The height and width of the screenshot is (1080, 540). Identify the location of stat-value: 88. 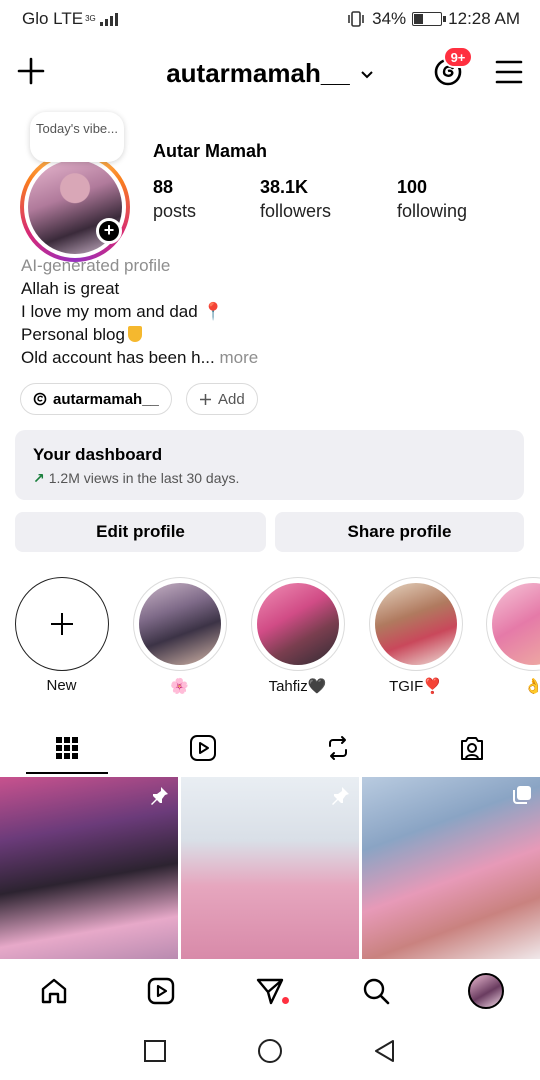
(163, 187).